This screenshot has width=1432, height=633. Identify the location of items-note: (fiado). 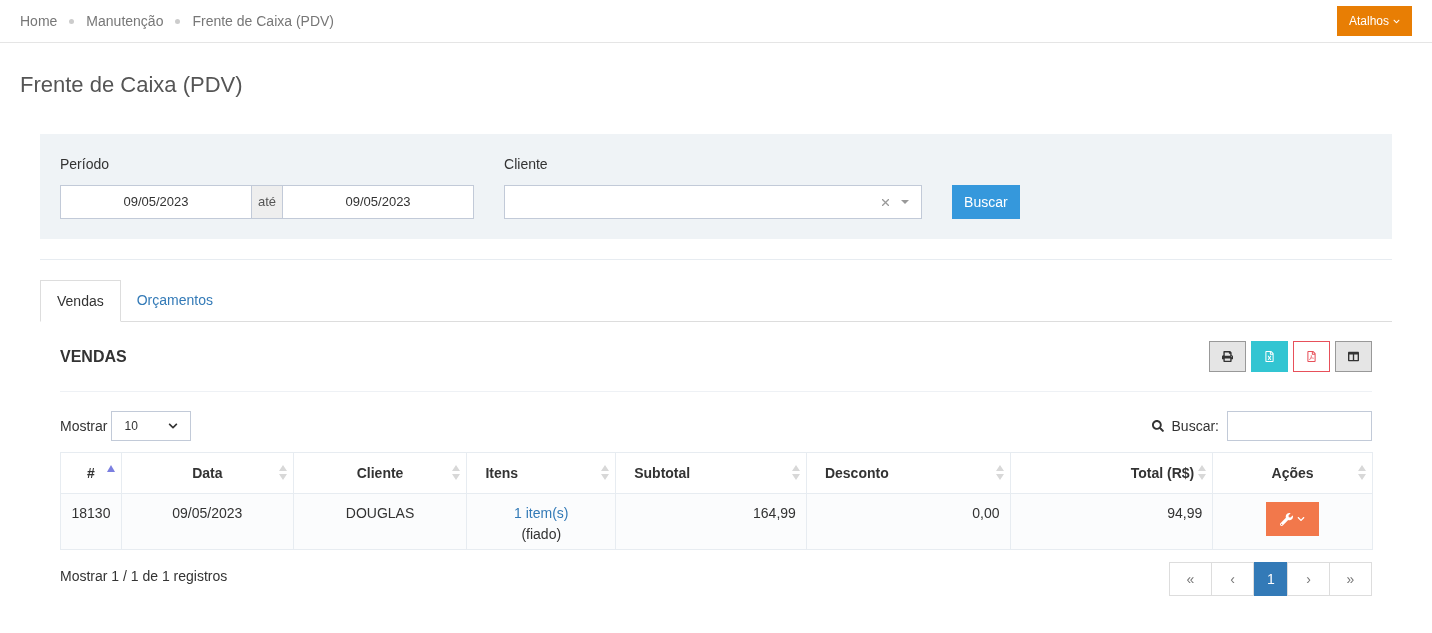
(541, 534).